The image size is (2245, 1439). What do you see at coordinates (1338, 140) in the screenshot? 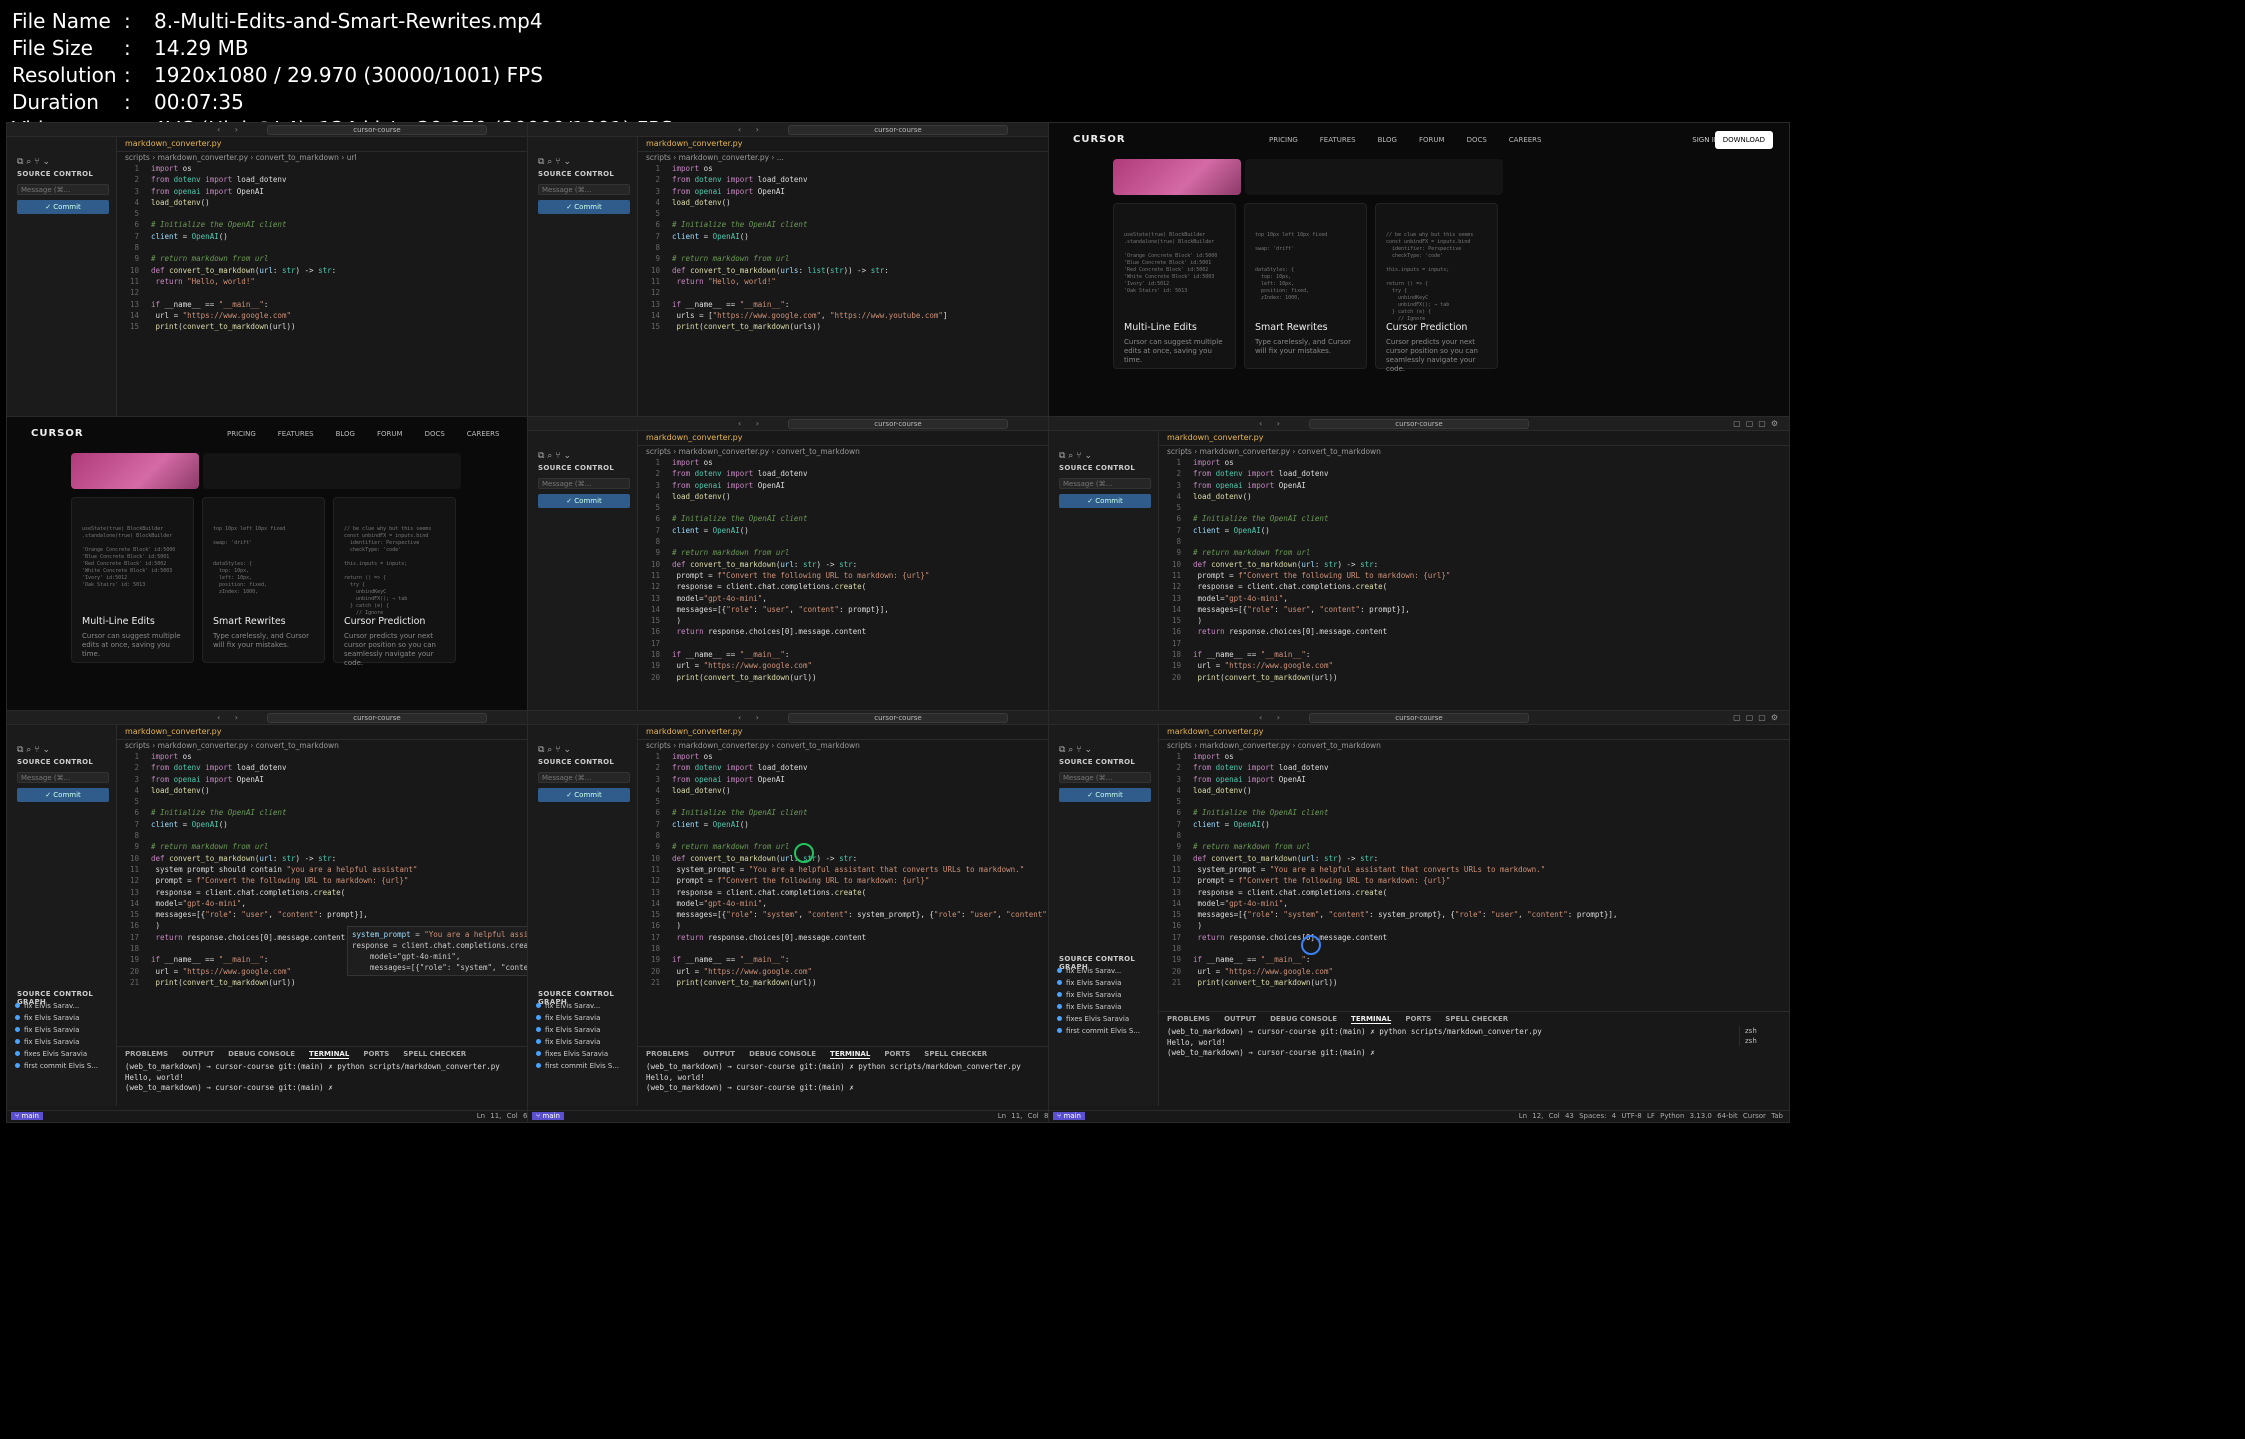
I see `nav-link: FEATURES` at bounding box center [1338, 140].